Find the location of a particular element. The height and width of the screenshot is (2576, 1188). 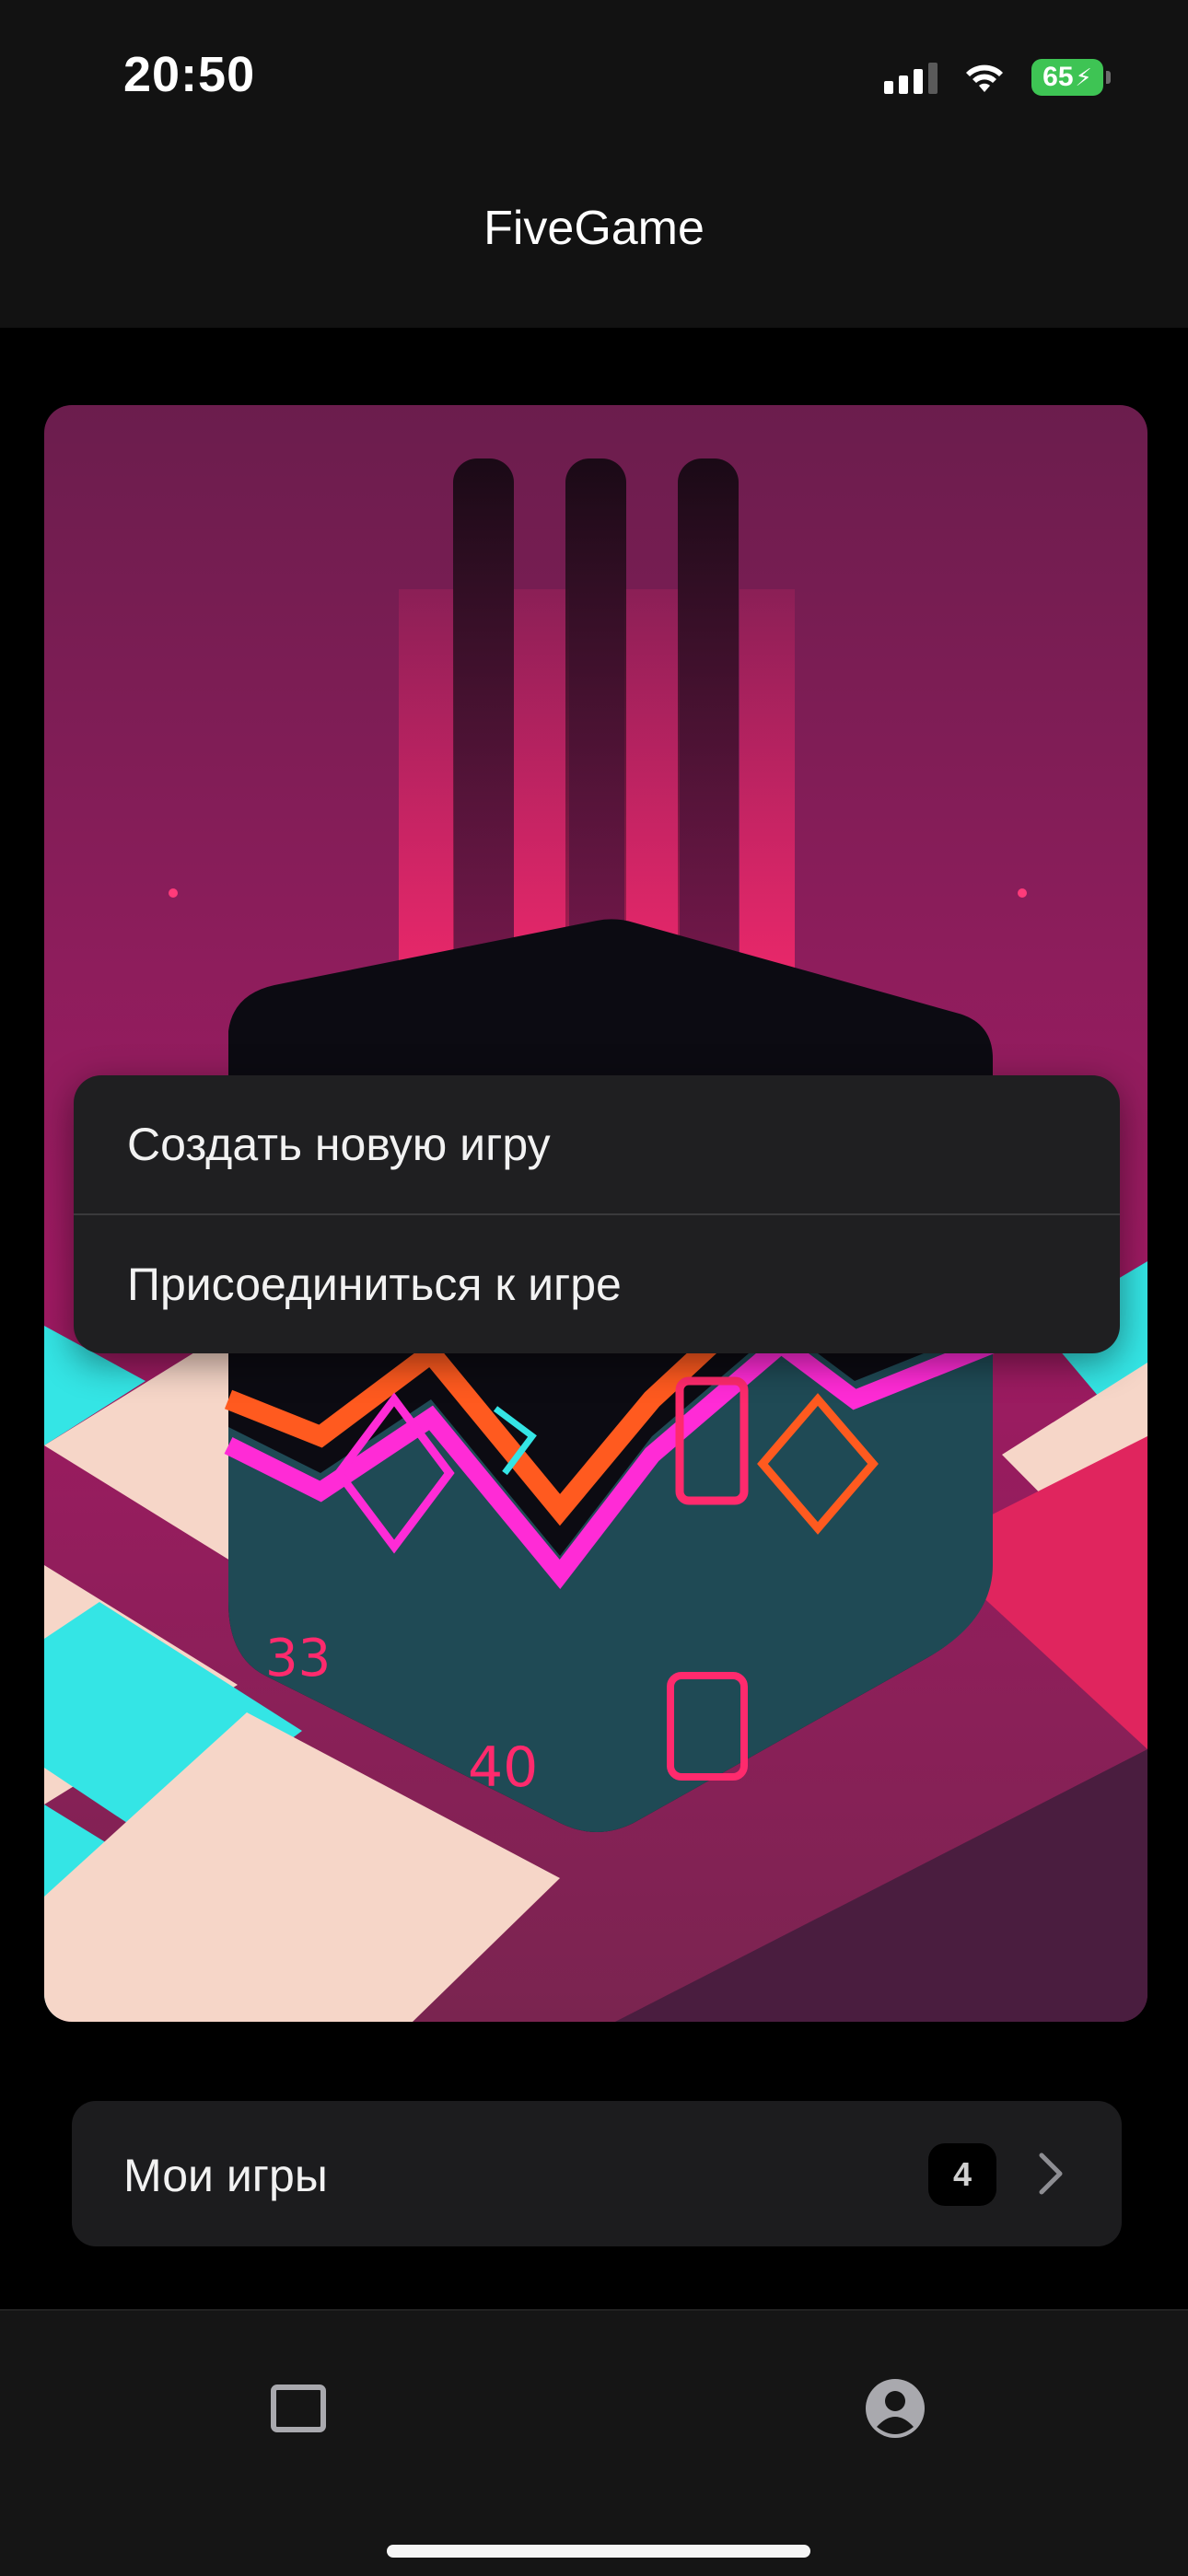

signal-icon is located at coordinates (911, 77).